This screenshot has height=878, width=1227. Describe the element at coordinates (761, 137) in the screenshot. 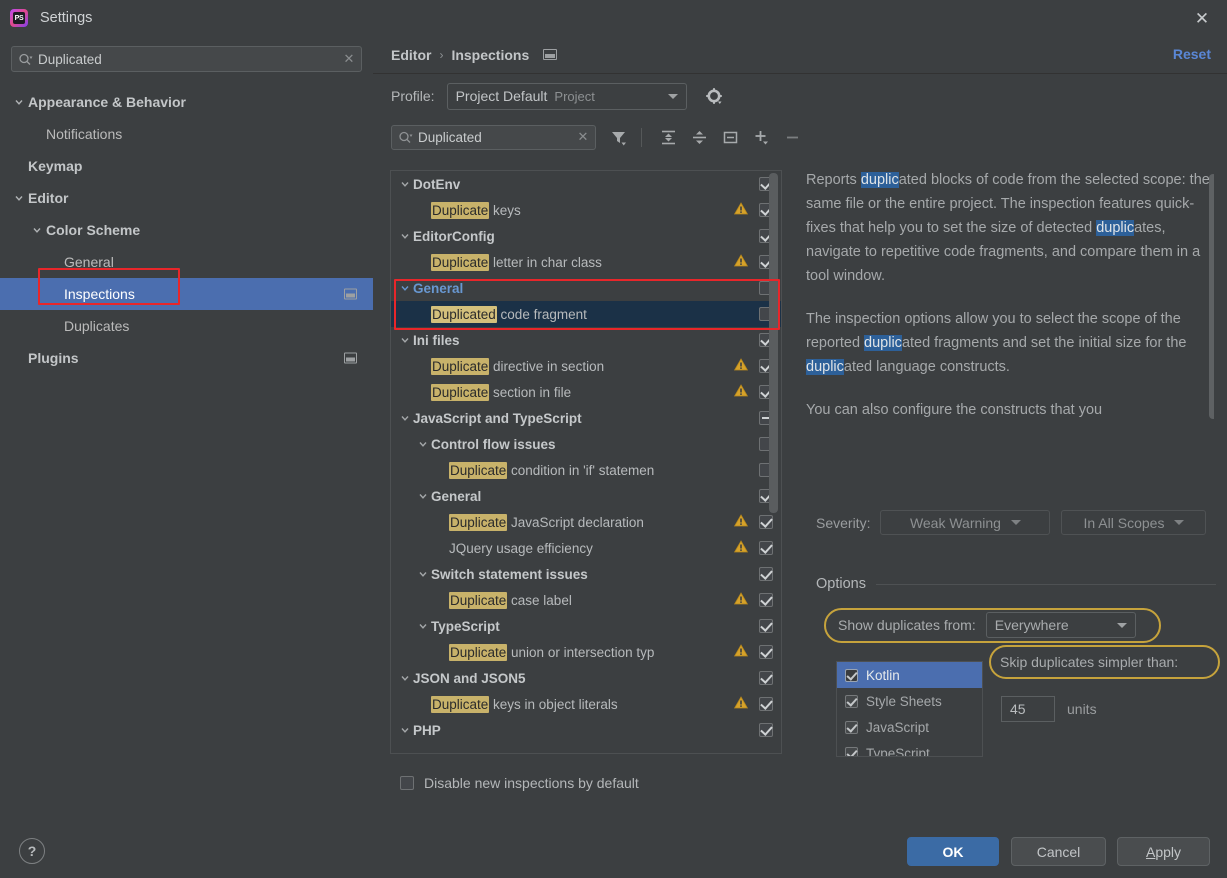

I see `add-icon` at that location.